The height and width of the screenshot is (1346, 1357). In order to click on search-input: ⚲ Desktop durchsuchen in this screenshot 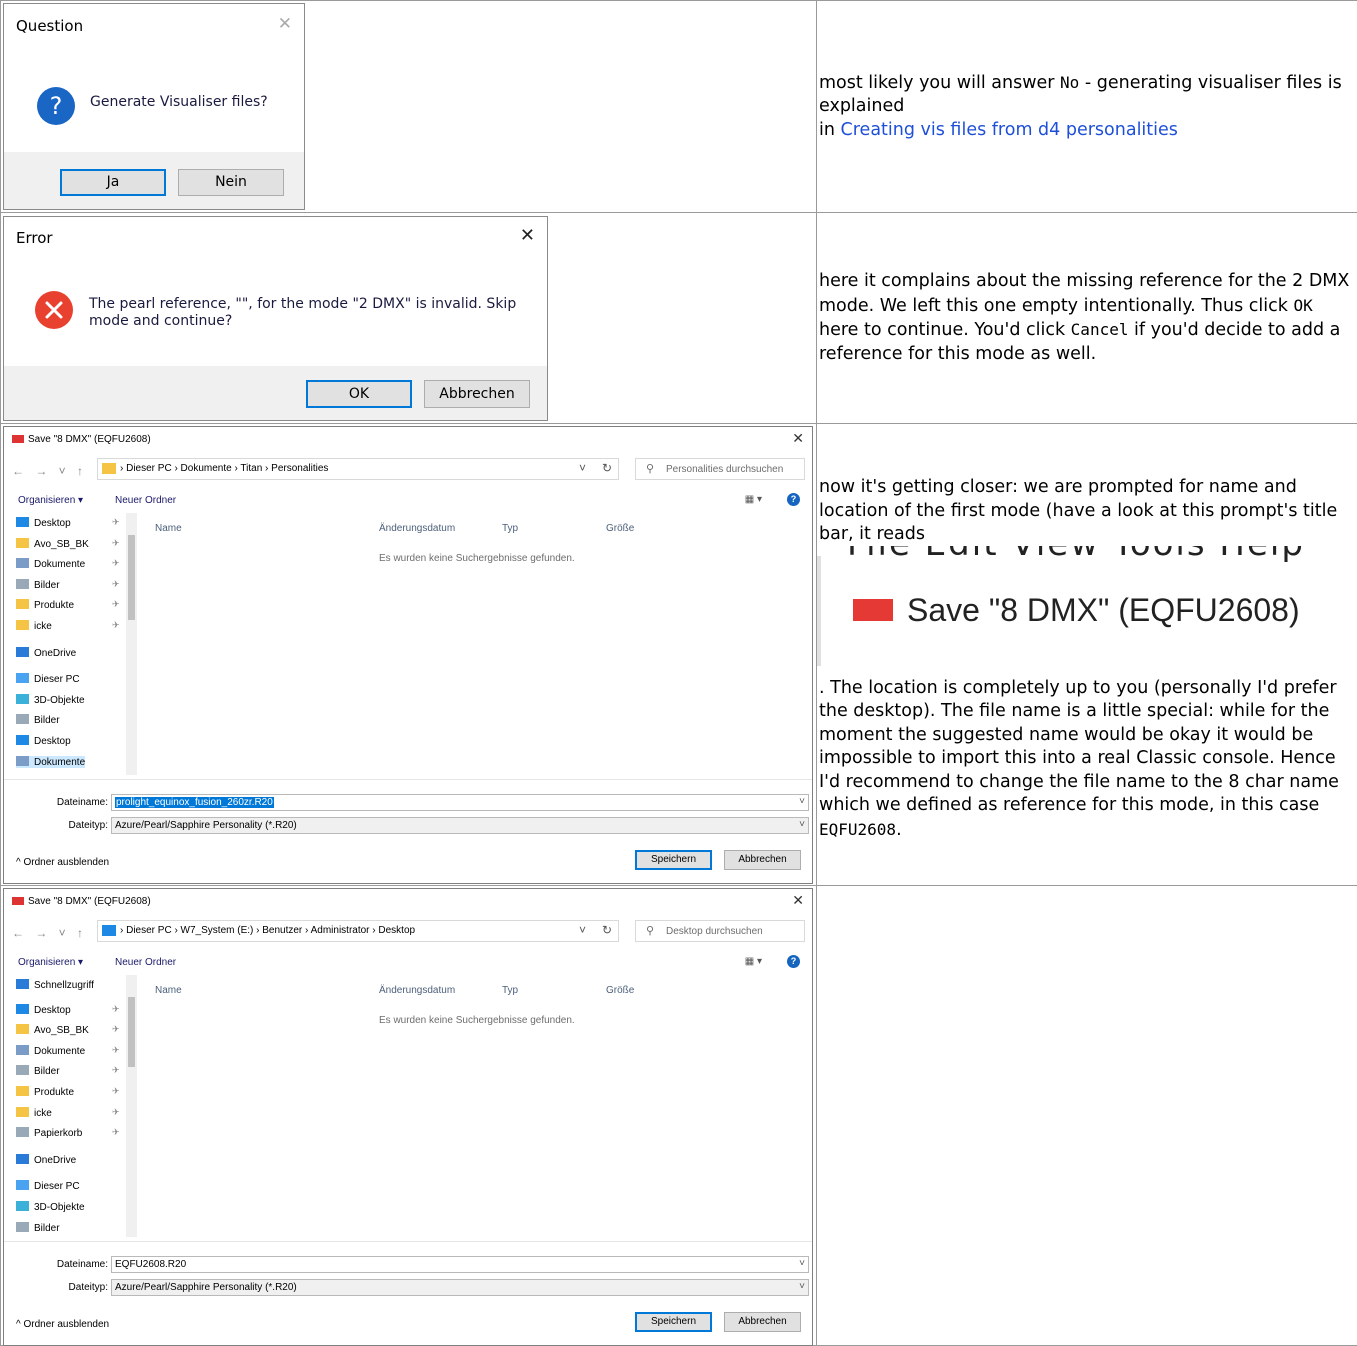, I will do `click(720, 931)`.